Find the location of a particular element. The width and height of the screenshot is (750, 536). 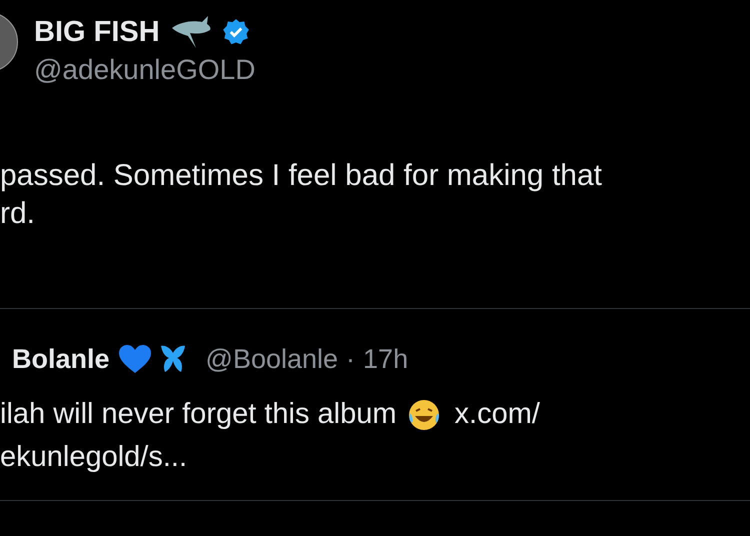

heart-icon is located at coordinates (135, 359).